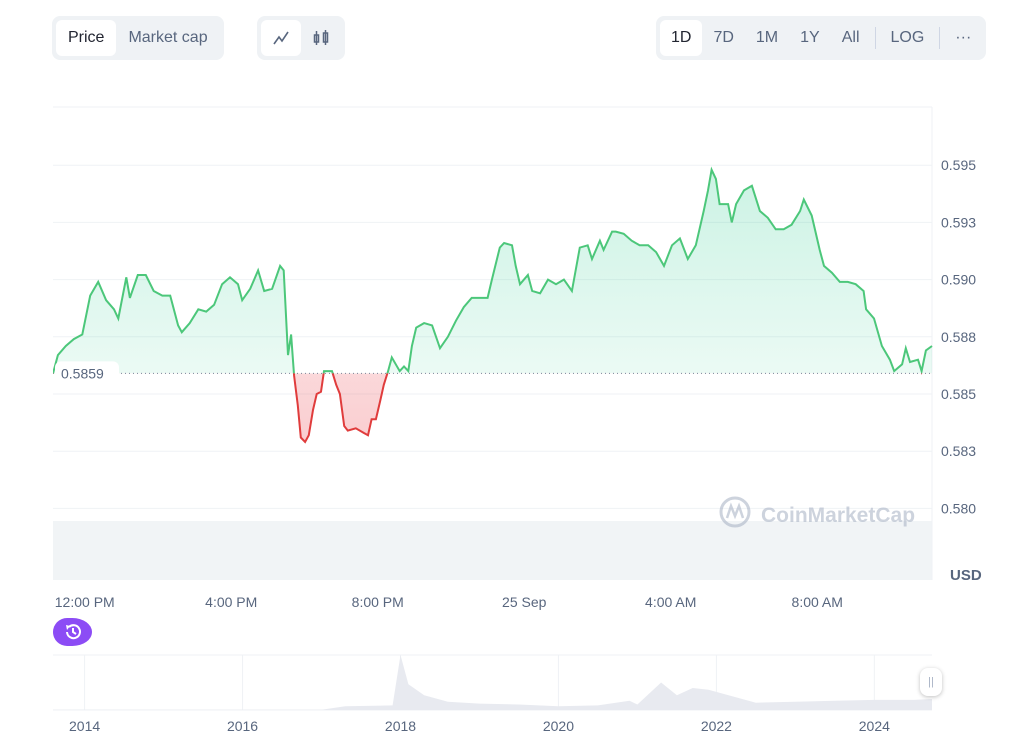 The height and width of the screenshot is (753, 1024). I want to click on navigator-year-label: 2024, so click(874, 726).